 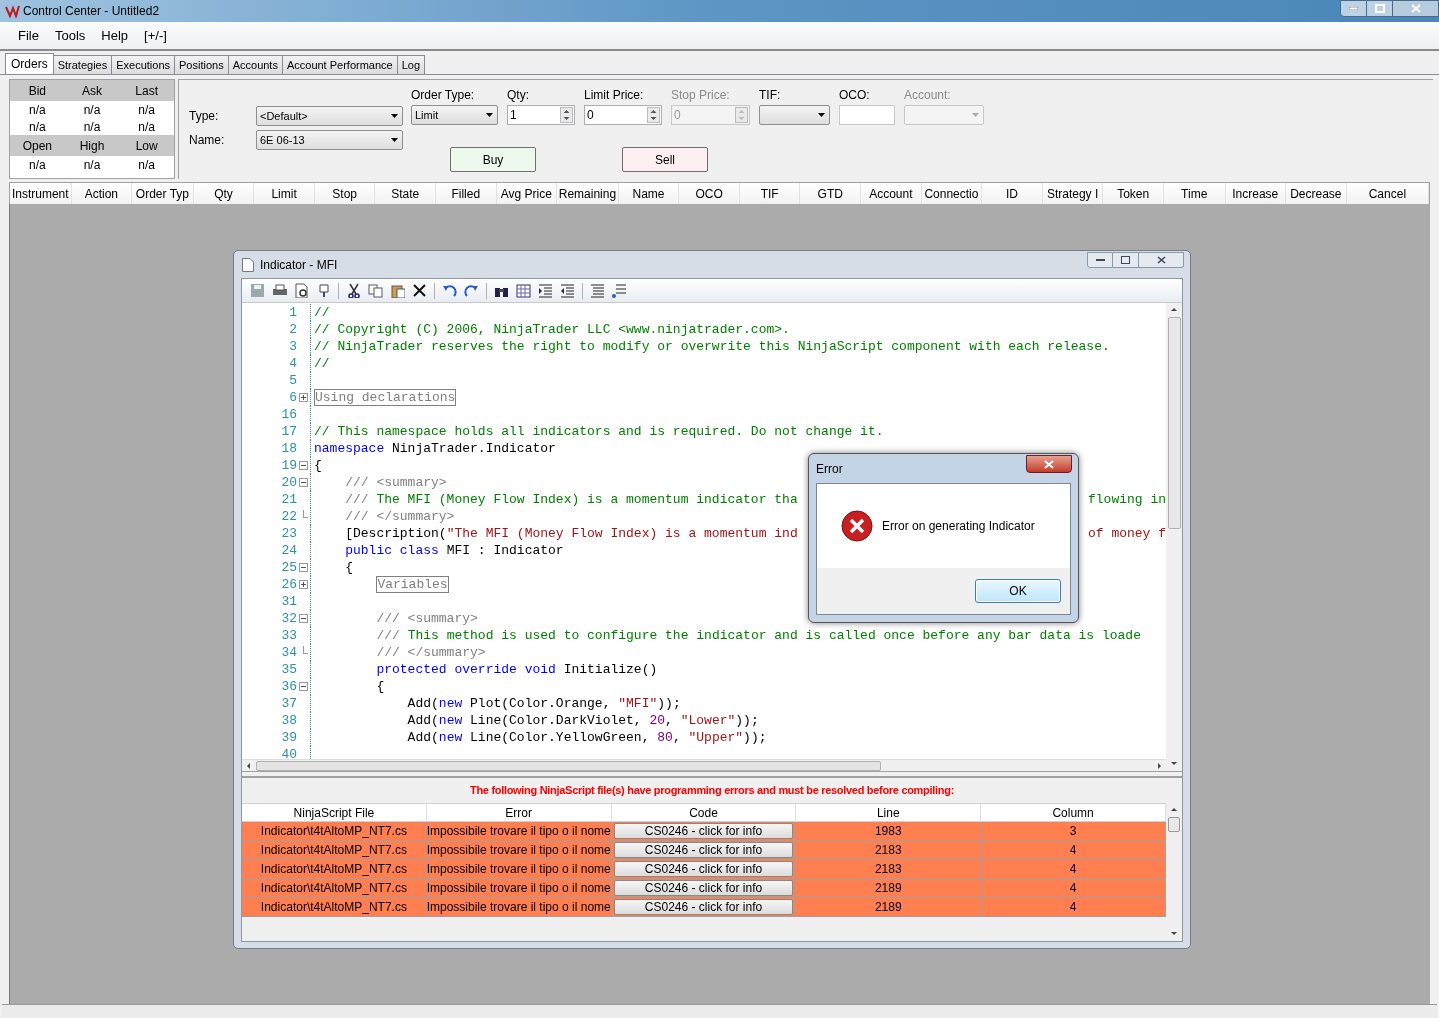 I want to click on menu-item: File, so click(x=28, y=35).